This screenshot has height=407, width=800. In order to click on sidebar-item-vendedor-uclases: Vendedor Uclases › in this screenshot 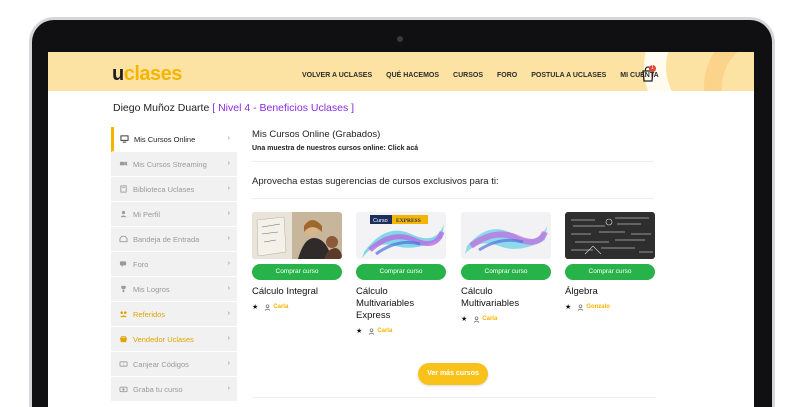, I will do `click(174, 339)`.